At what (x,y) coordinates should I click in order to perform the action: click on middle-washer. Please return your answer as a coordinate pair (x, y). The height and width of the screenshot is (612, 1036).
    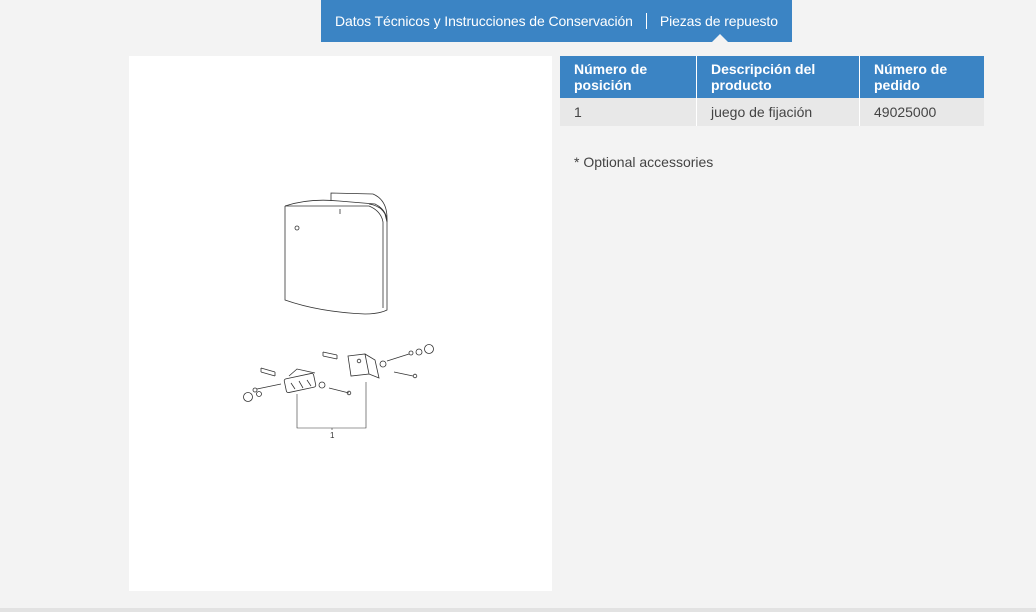
    Looking at the image, I should click on (322, 385).